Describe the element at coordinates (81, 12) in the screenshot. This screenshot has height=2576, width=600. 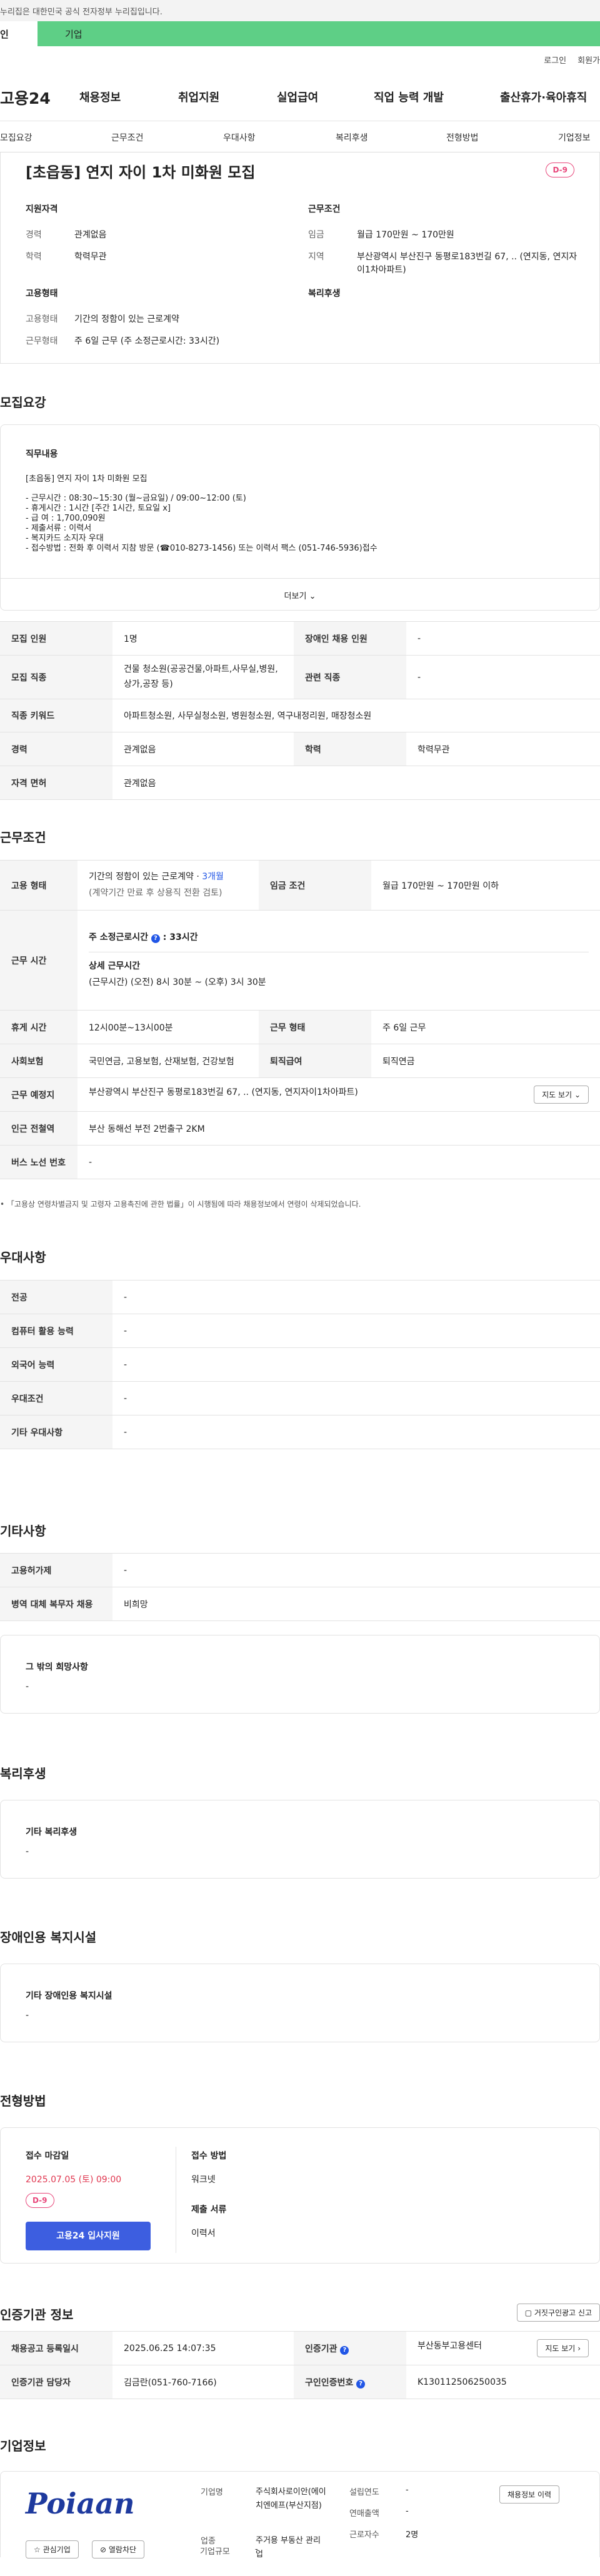
I see `gov-banner-text: 누리집은 대한민국 공식 전자정부 누리집입니다.` at that location.